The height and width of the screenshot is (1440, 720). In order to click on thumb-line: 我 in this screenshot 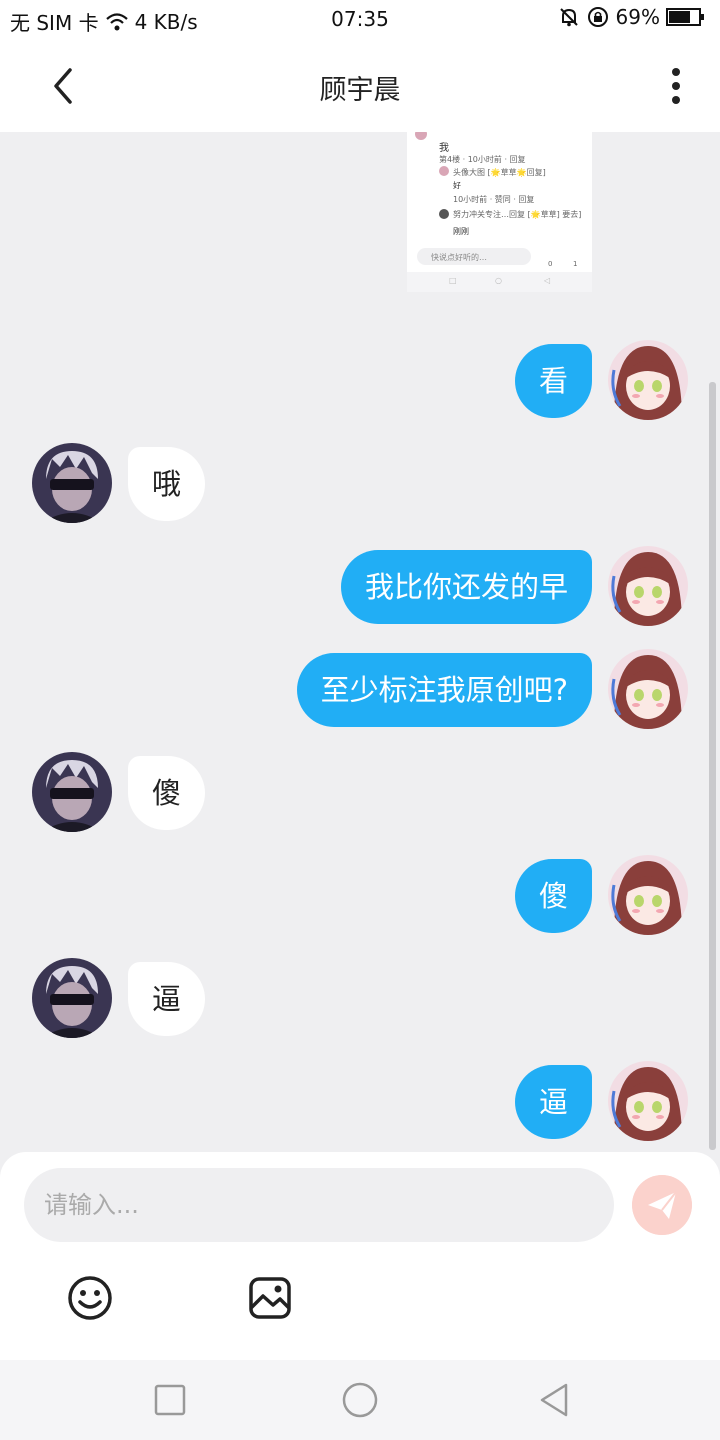, I will do `click(444, 148)`.